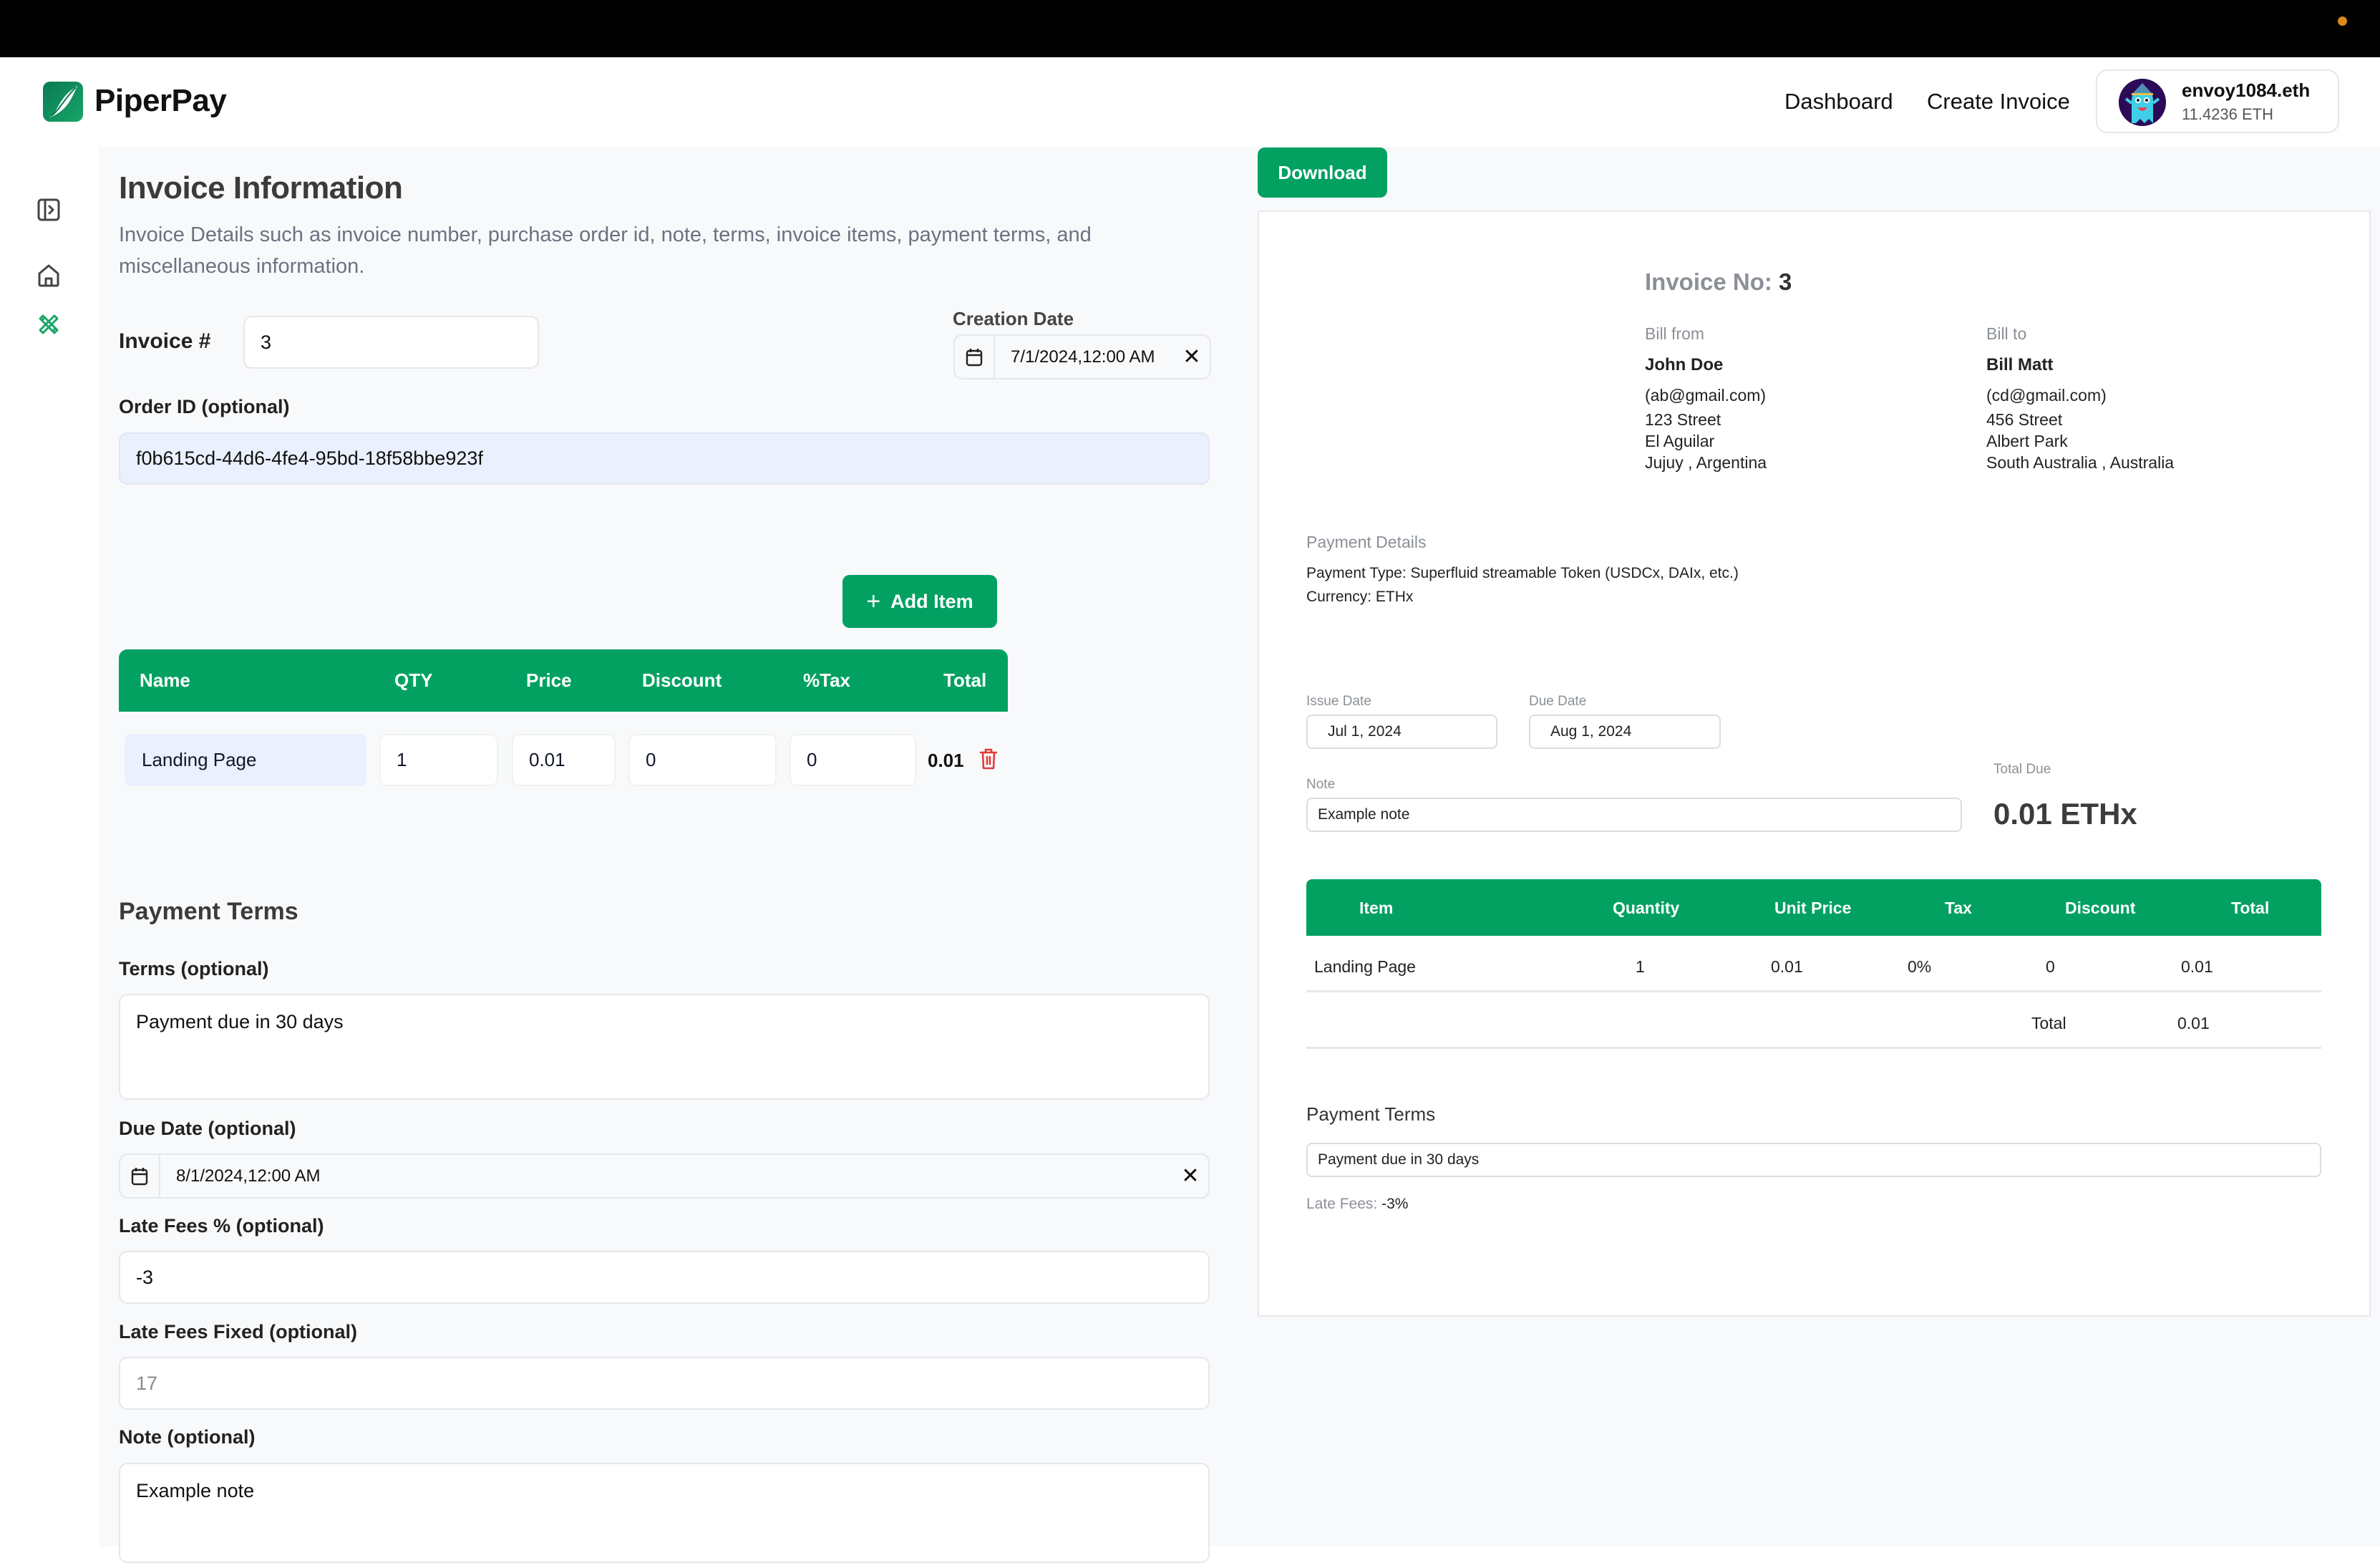 The width and height of the screenshot is (2380, 1563). Describe the element at coordinates (1371, 1114) in the screenshot. I see `preview-payment-terms-heading: Payment Terms` at that location.